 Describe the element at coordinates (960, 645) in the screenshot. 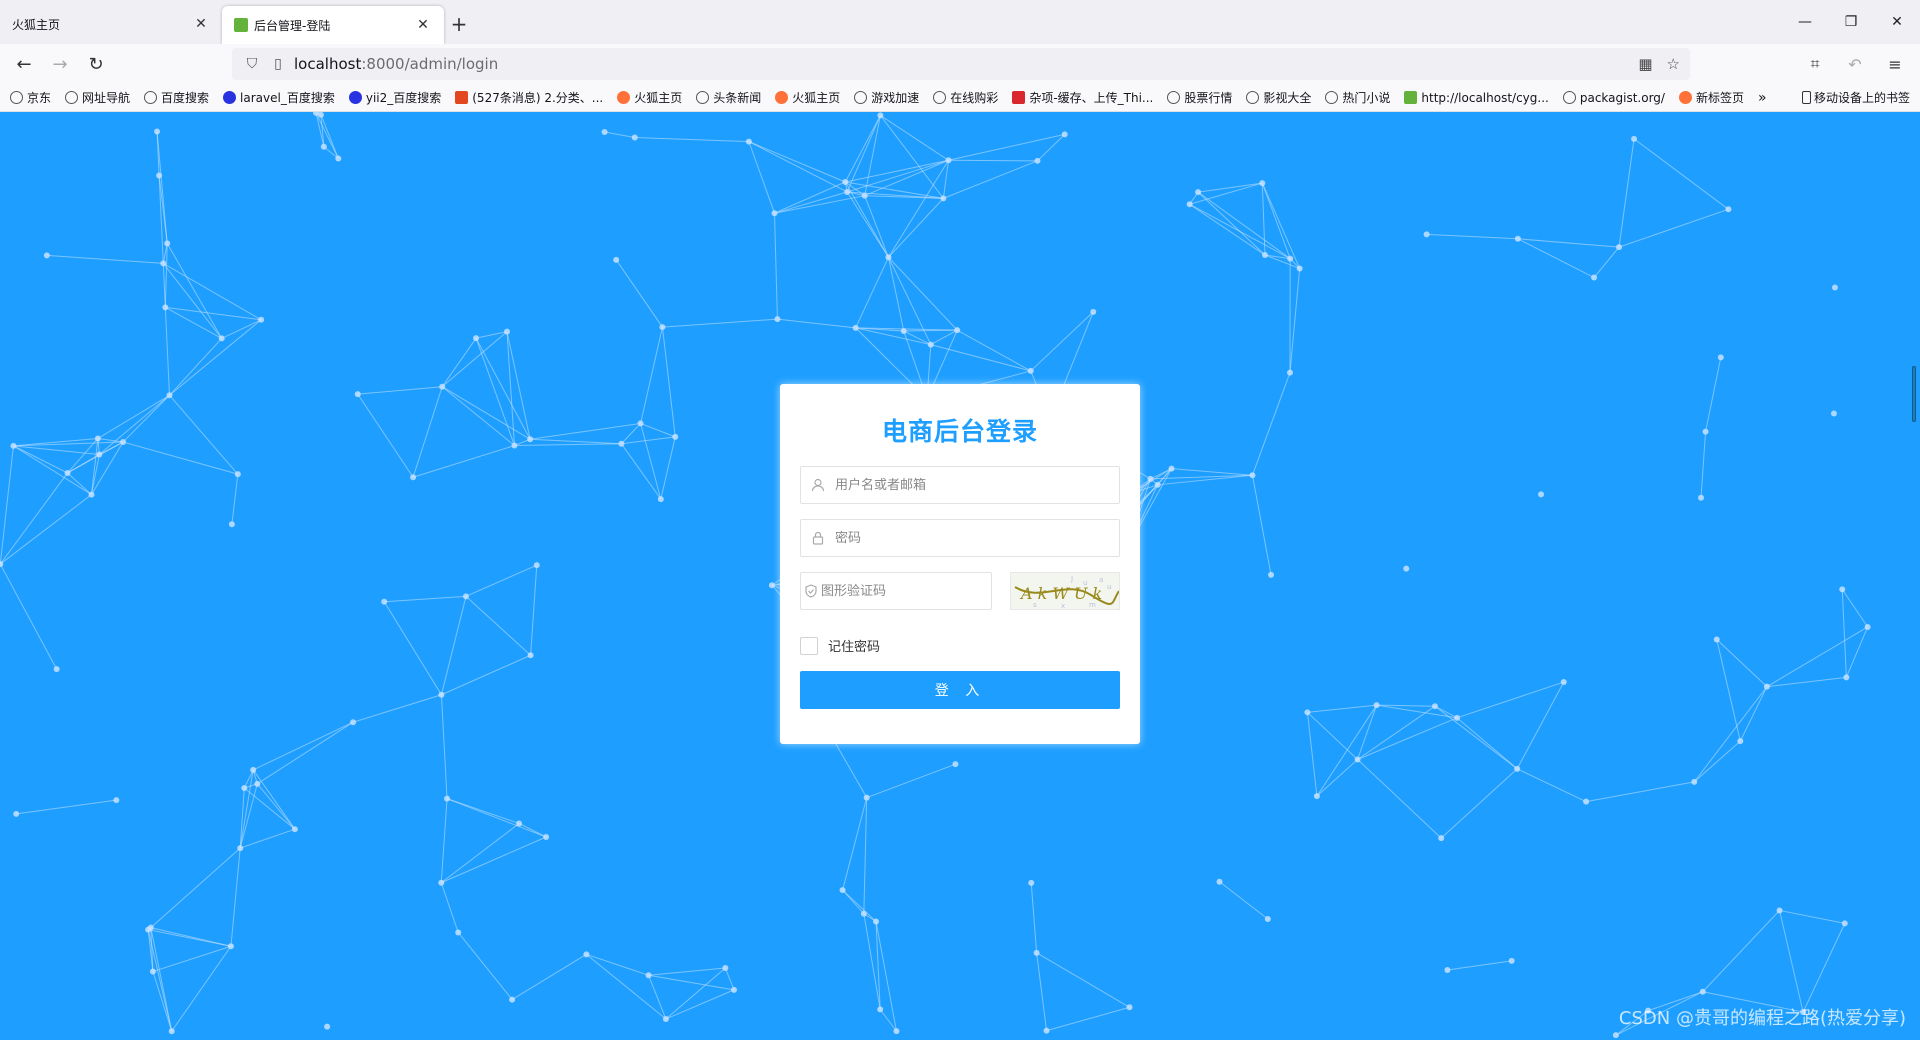

I see `remember-row: 记住密码` at that location.